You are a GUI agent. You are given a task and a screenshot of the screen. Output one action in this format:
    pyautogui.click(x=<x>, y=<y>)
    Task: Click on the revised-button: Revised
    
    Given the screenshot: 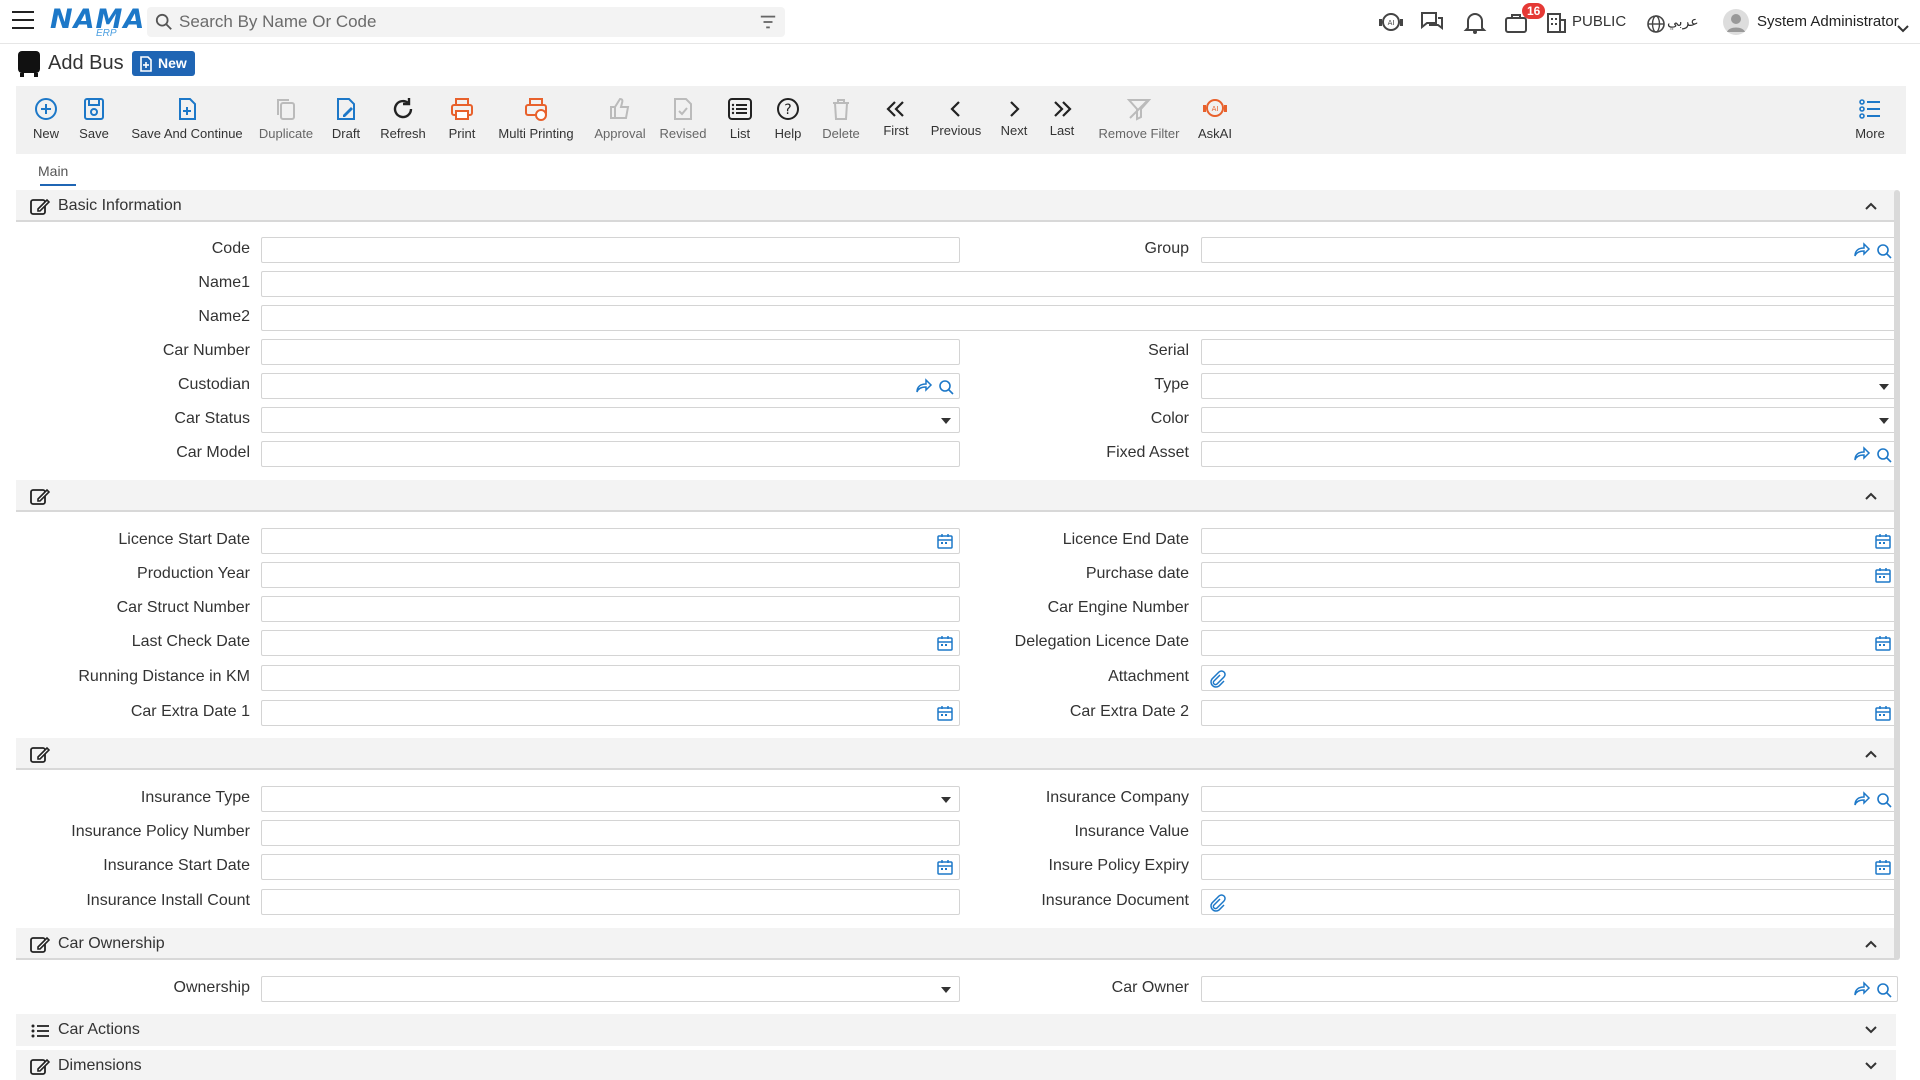 What is the action you would take?
    pyautogui.click(x=683, y=120)
    